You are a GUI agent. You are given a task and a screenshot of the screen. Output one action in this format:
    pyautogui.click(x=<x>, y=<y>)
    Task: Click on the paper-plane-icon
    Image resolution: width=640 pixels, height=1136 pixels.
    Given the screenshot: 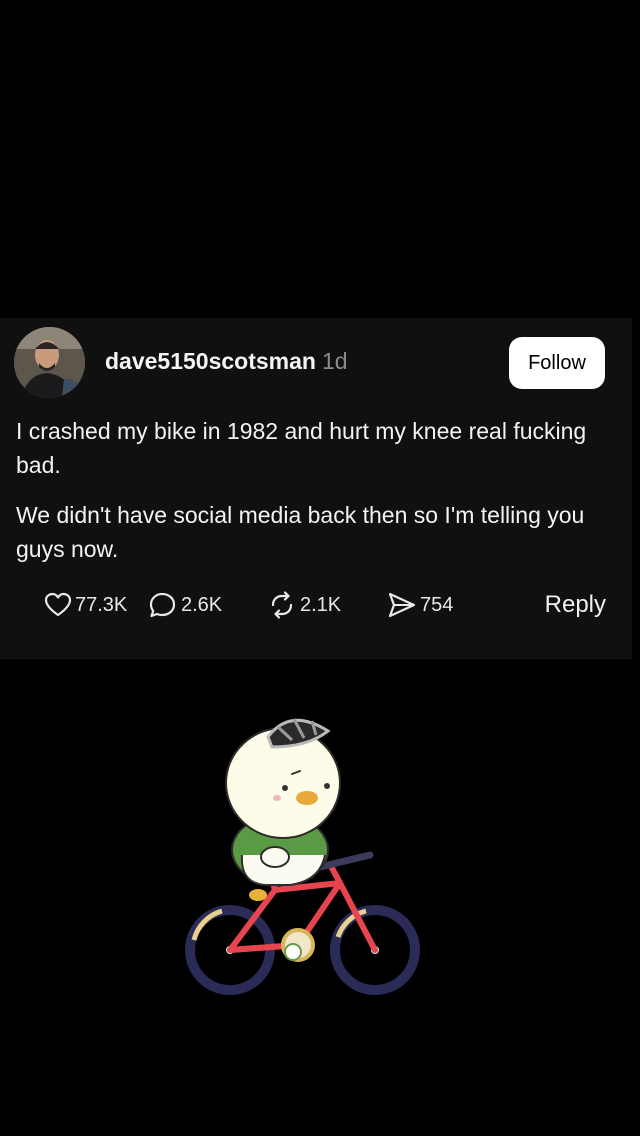 What is the action you would take?
    pyautogui.click(x=402, y=605)
    